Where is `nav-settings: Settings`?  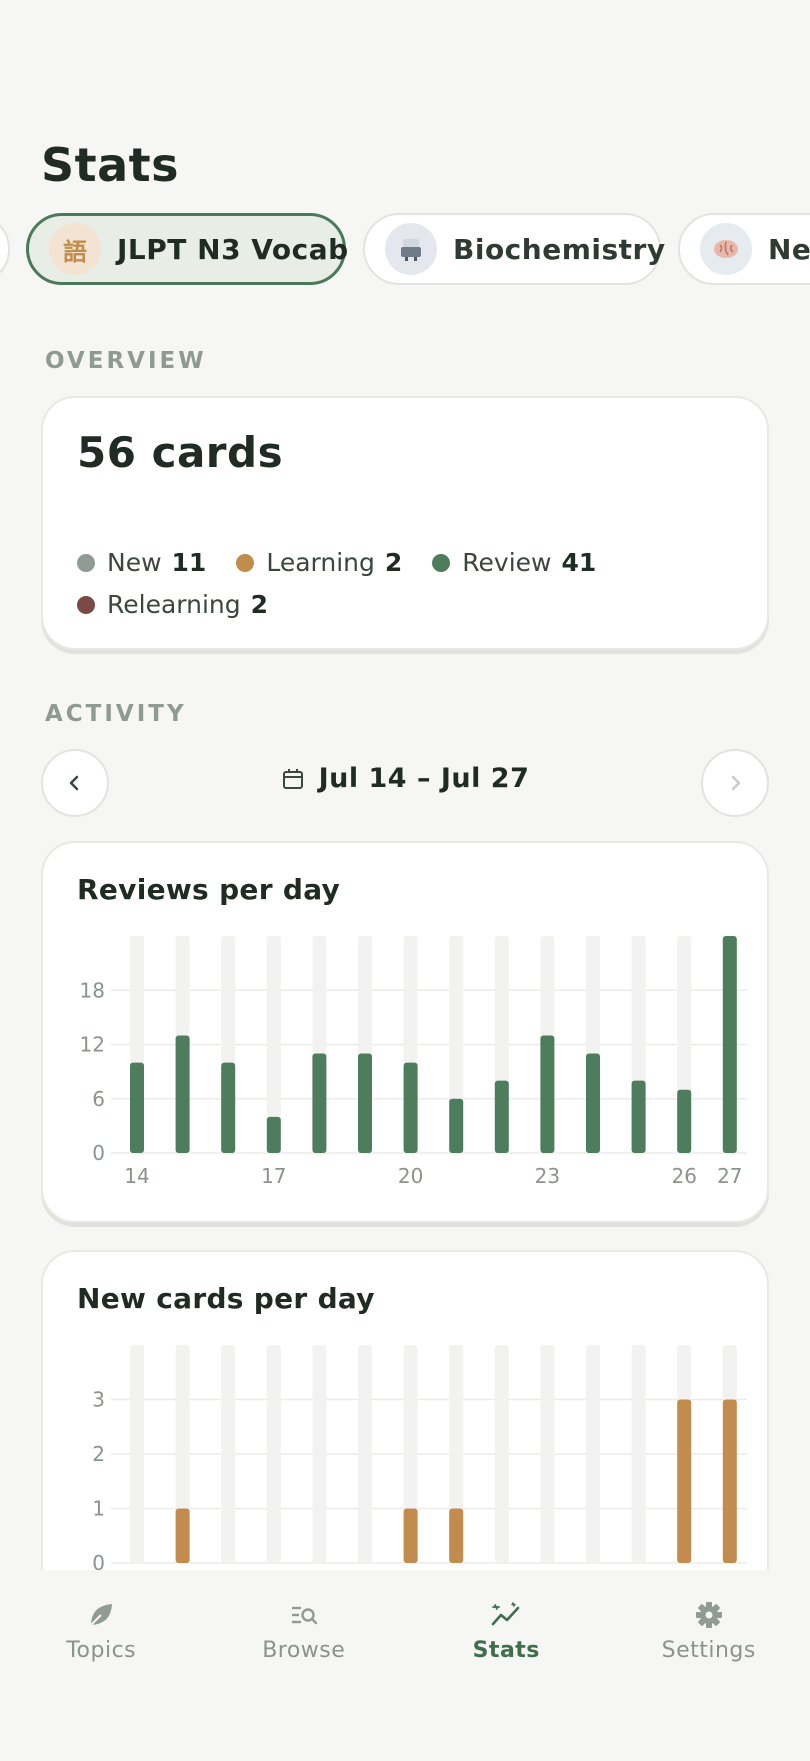 nav-settings: Settings is located at coordinates (709, 1665).